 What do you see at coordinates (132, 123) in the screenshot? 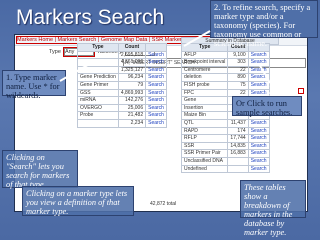
I see `marker-count: 2,234` at bounding box center [132, 123].